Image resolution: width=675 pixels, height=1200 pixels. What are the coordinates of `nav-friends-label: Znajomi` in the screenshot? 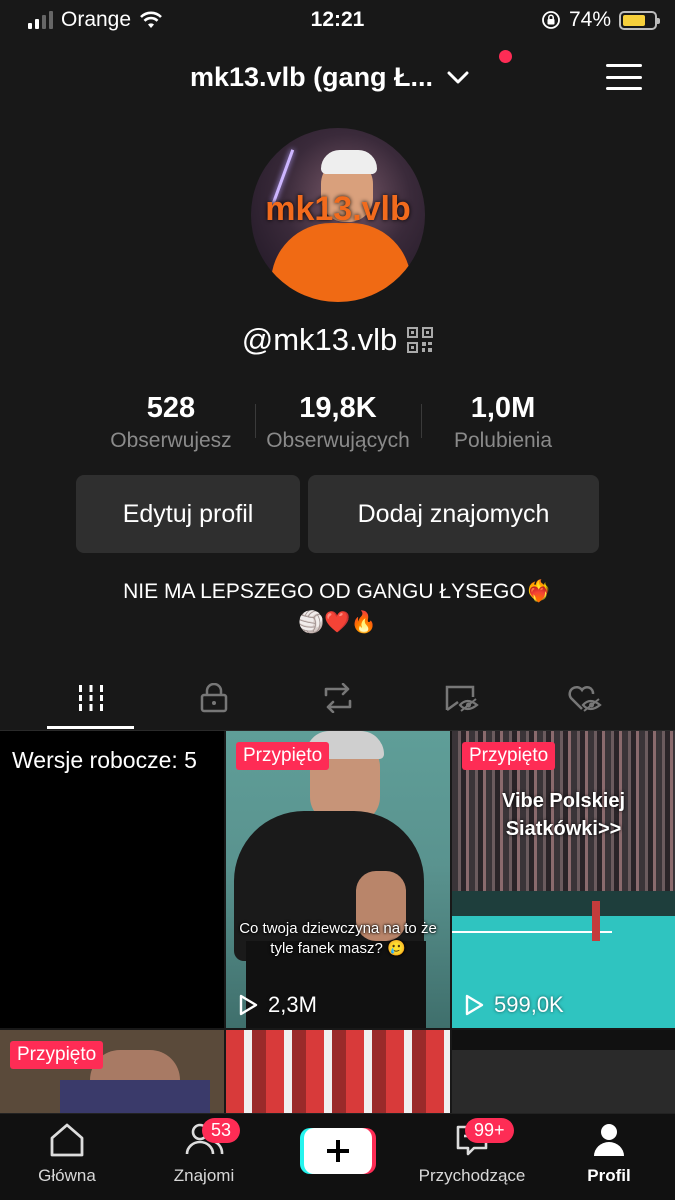 It's located at (204, 1175).